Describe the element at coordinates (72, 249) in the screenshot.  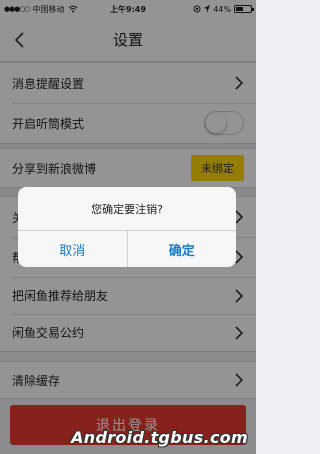
I see `cancel-button: 取消` at that location.